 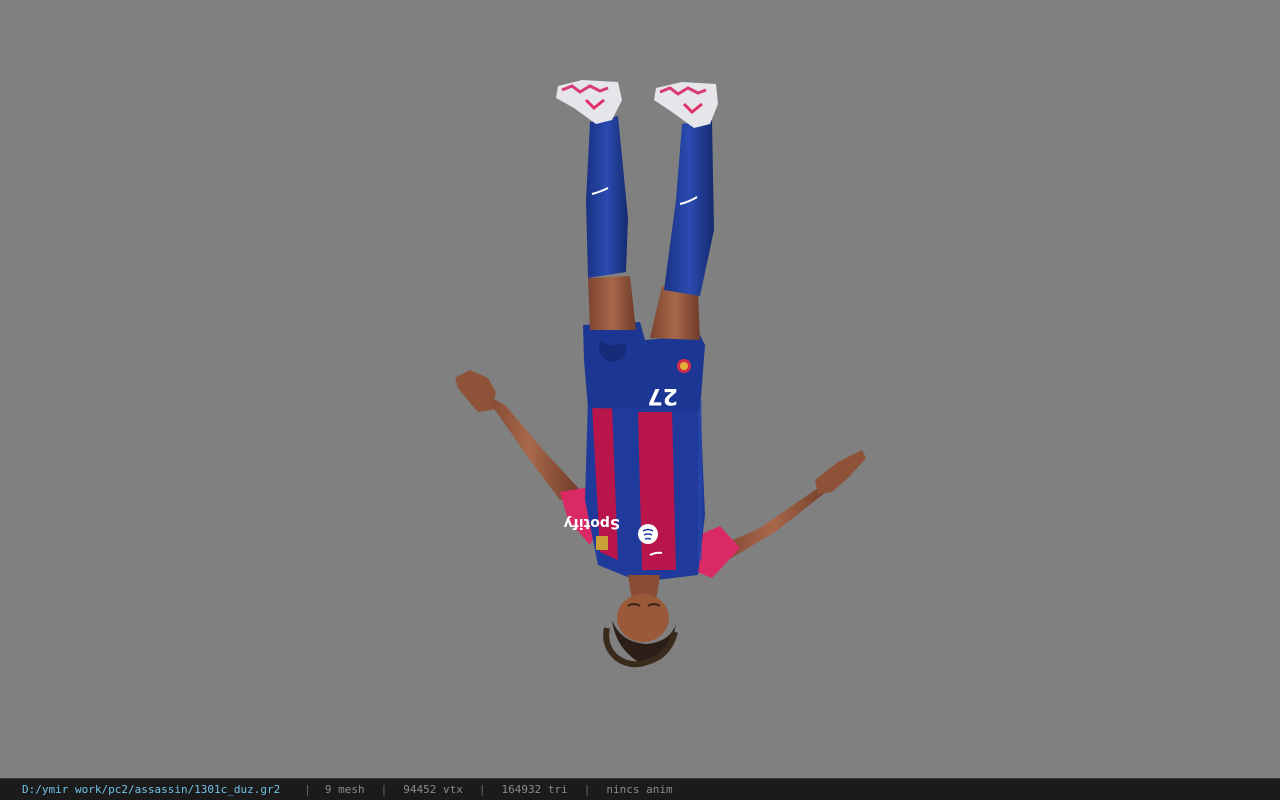 What do you see at coordinates (592, 523) in the screenshot?
I see `sponsor-logo: Spotify` at bounding box center [592, 523].